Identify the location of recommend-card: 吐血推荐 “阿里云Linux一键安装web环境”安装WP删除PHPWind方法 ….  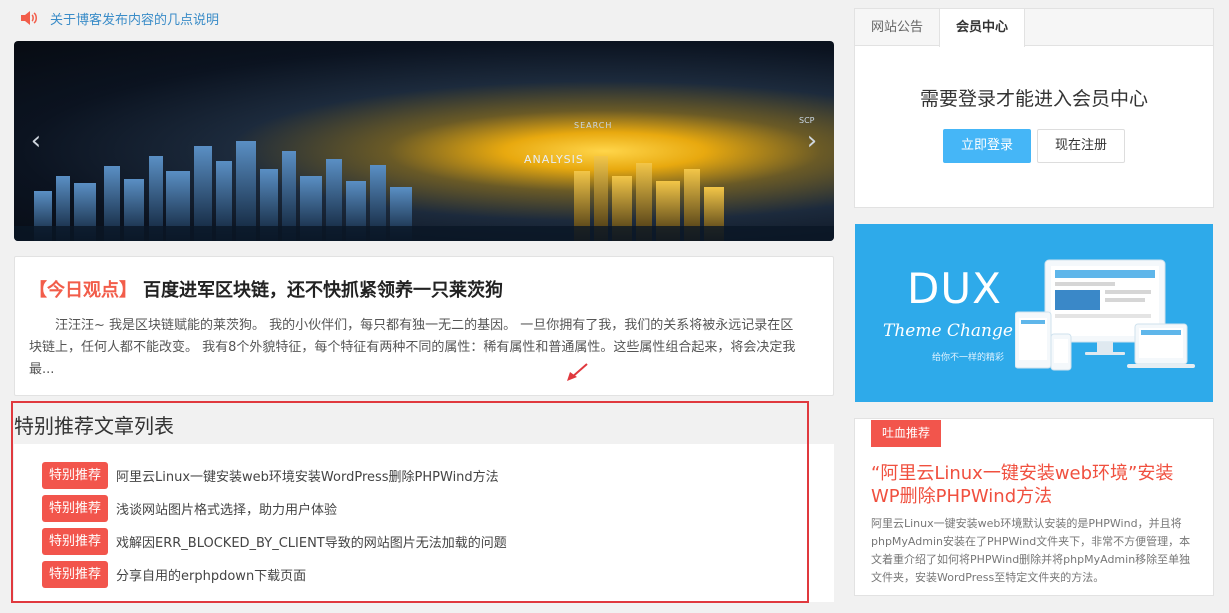
(1034, 507).